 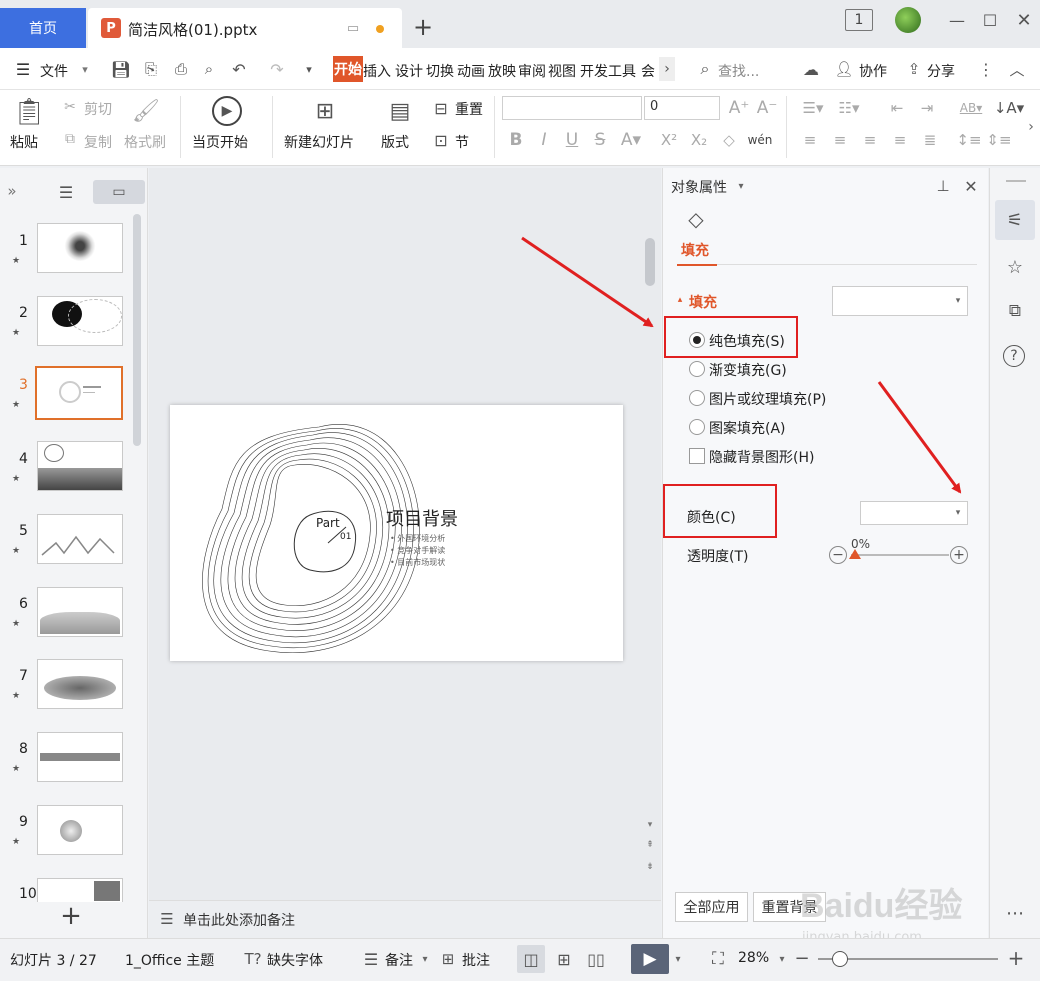 I want to click on transparency-increase-icon: +, so click(x=959, y=555).